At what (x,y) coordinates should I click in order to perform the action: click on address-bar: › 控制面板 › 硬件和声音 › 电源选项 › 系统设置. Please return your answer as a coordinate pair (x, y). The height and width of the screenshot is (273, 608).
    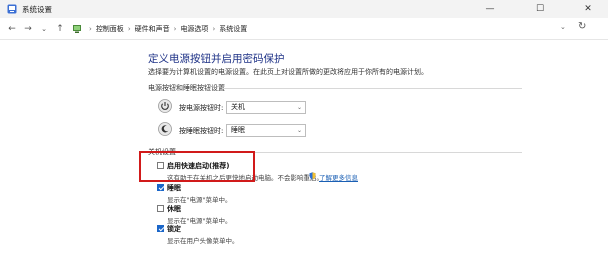
    Looking at the image, I should click on (317, 29).